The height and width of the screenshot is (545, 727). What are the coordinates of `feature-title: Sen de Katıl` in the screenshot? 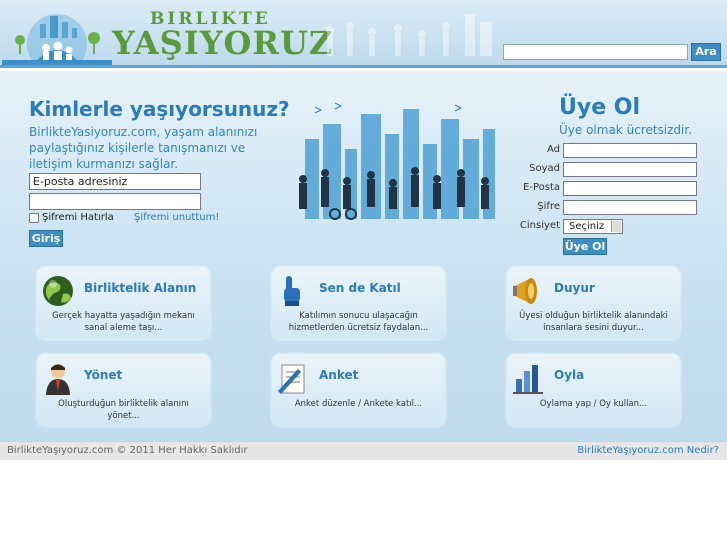 It's located at (360, 288).